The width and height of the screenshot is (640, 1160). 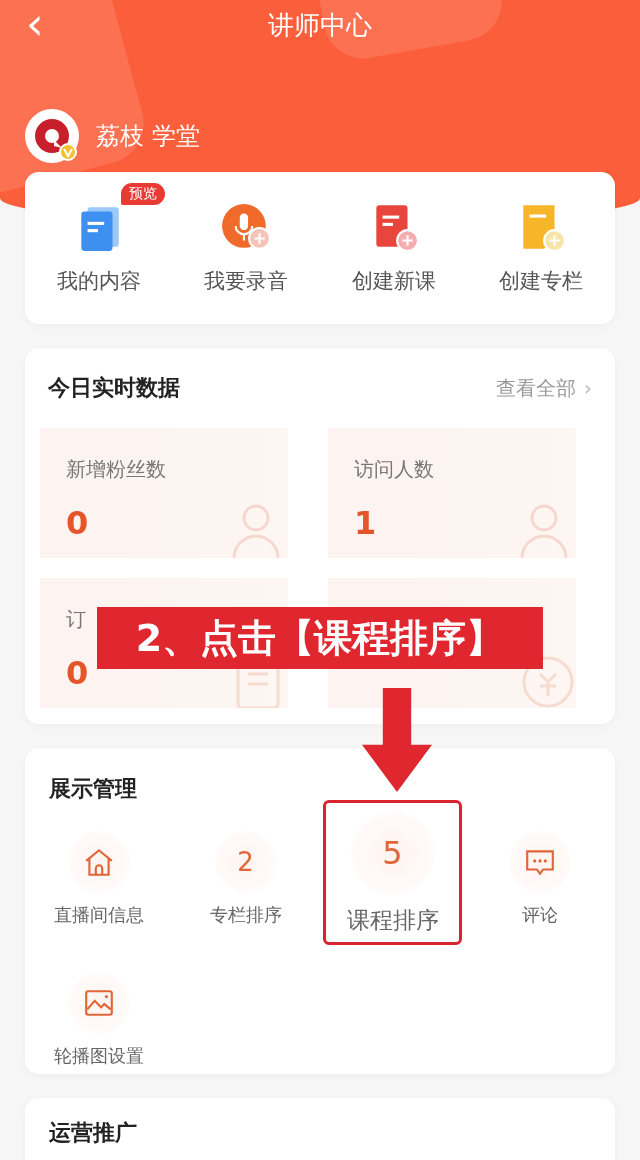 What do you see at coordinates (246, 237) in the screenshot?
I see `quick-action: 我要录音` at bounding box center [246, 237].